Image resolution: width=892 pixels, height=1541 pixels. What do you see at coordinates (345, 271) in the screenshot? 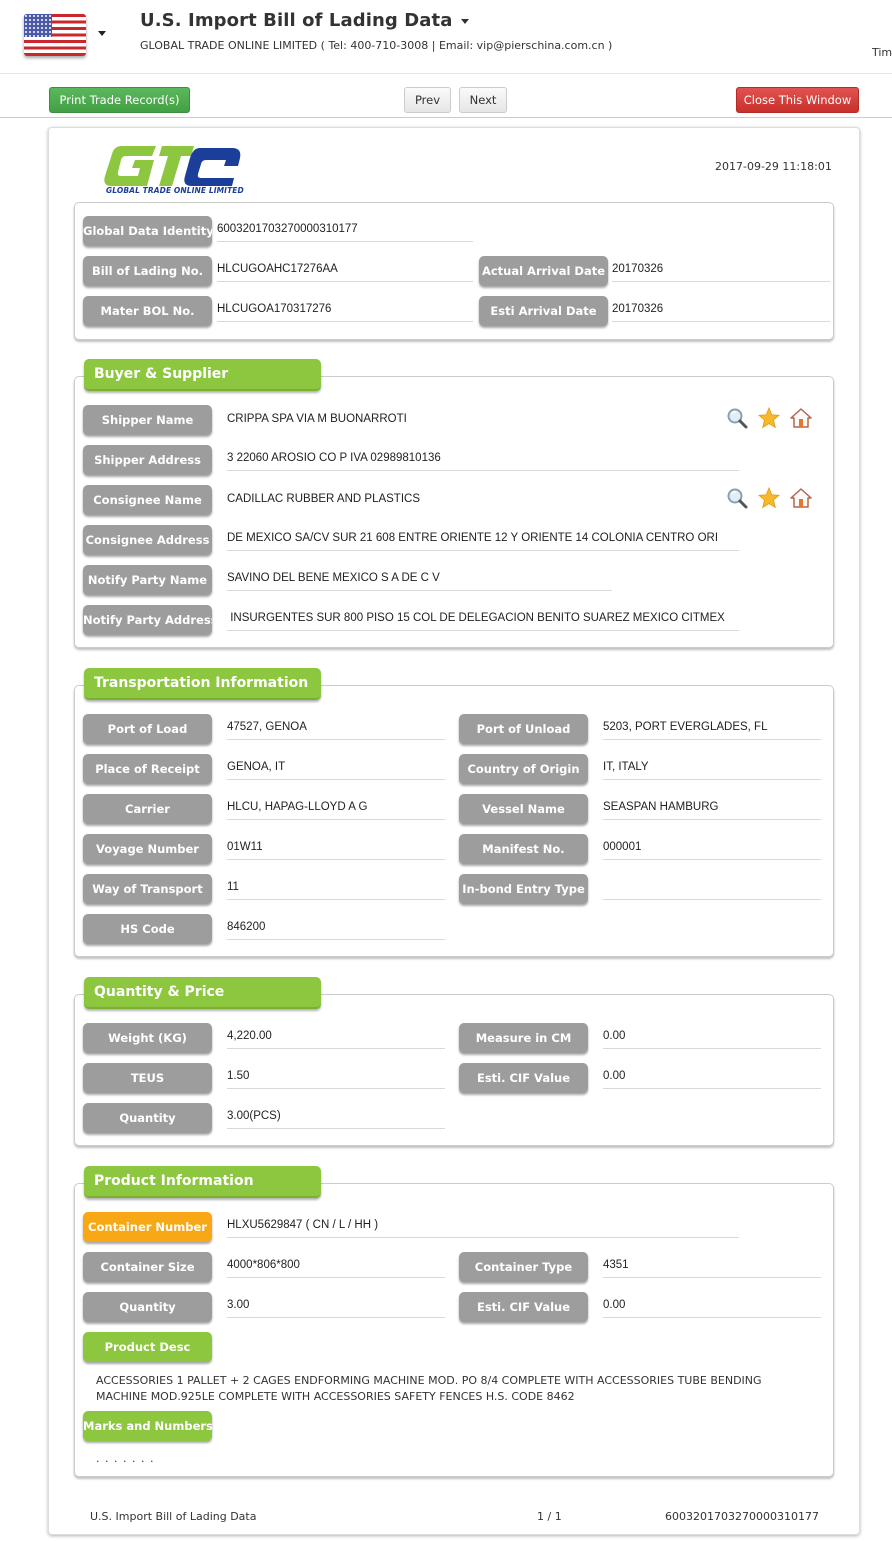
I see `bill-of-lading-value: HLCUGOAHC17276AA` at bounding box center [345, 271].